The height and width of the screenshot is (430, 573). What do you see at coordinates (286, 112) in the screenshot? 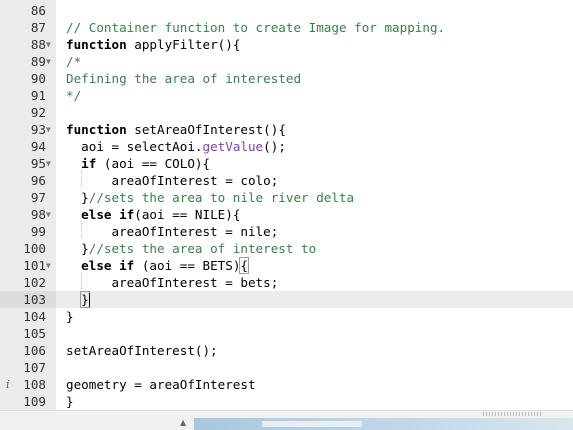
I see `code-line: 92` at bounding box center [286, 112].